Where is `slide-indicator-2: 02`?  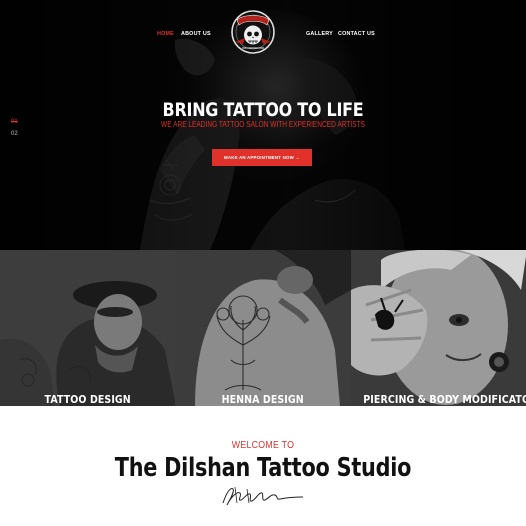
slide-indicator-2: 02 is located at coordinates (14, 134).